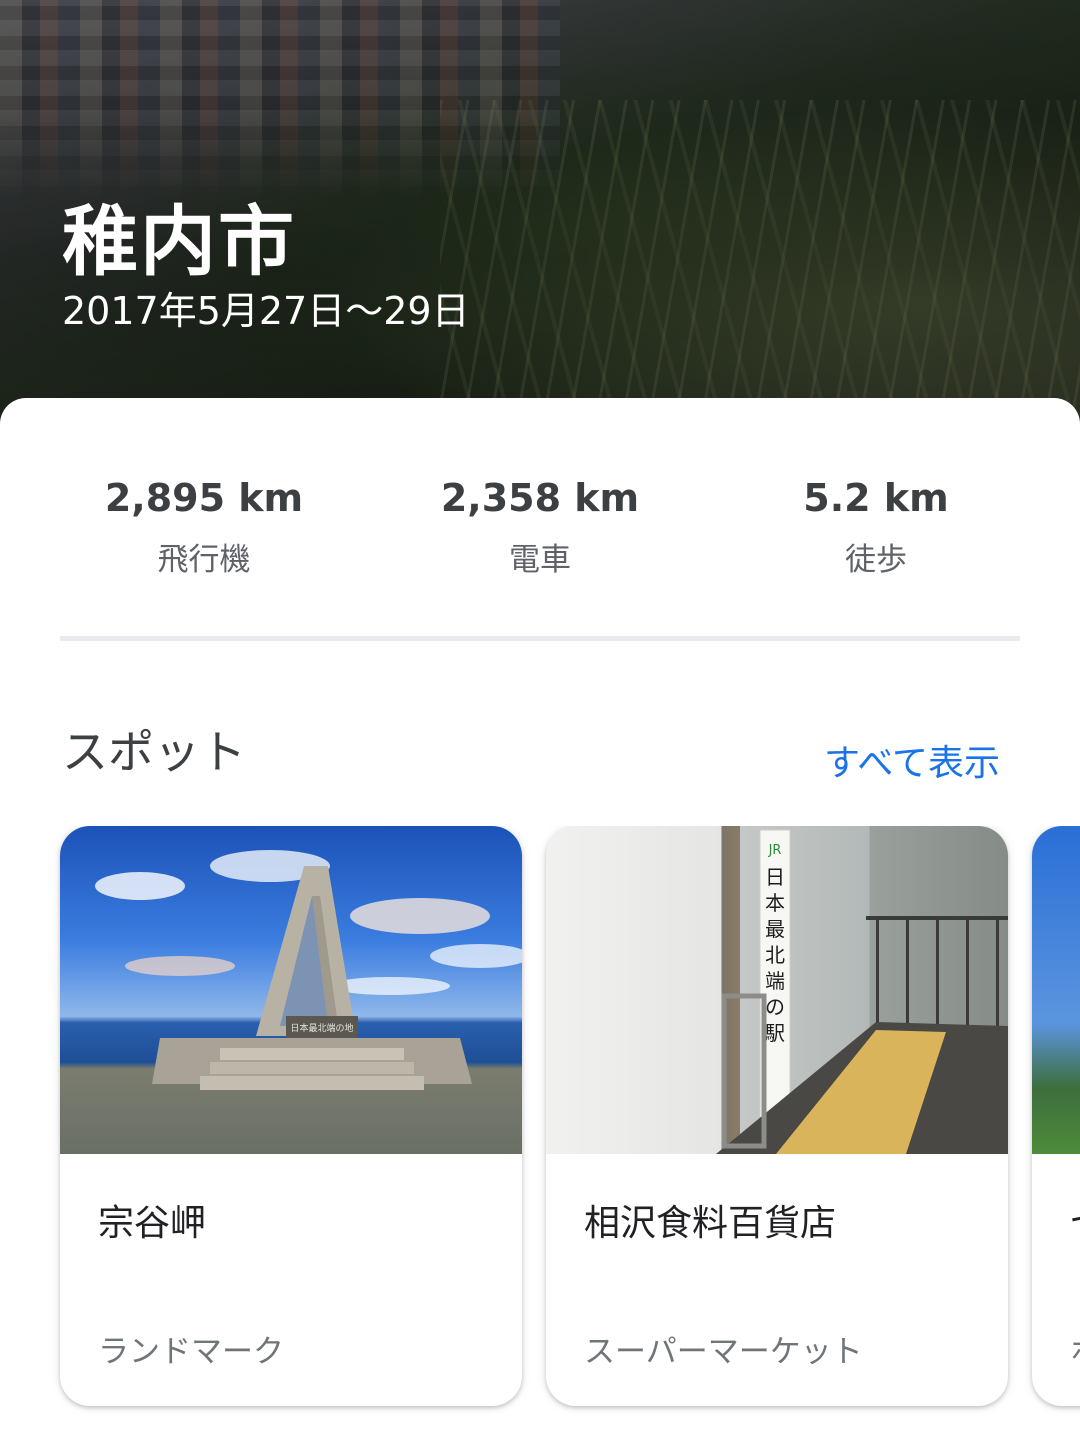  What do you see at coordinates (266, 311) in the screenshot?
I see `trip-dates: 2017年5月27日〜29日` at bounding box center [266, 311].